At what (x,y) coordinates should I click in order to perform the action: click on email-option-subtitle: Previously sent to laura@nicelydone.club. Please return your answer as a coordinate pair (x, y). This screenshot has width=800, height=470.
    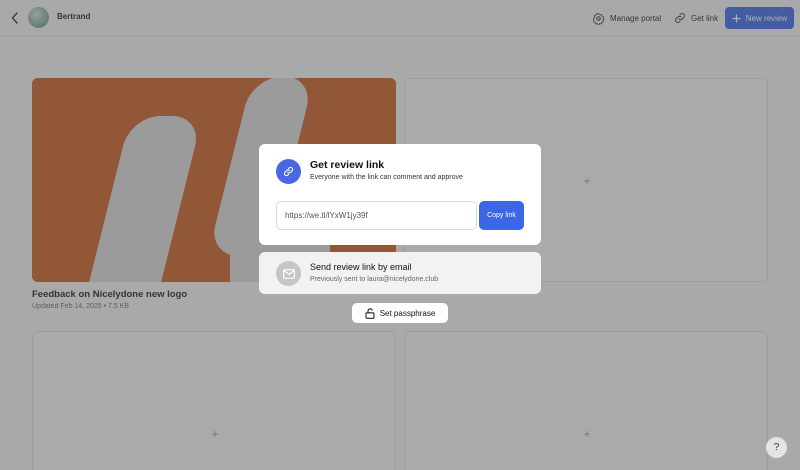
    Looking at the image, I should click on (374, 279).